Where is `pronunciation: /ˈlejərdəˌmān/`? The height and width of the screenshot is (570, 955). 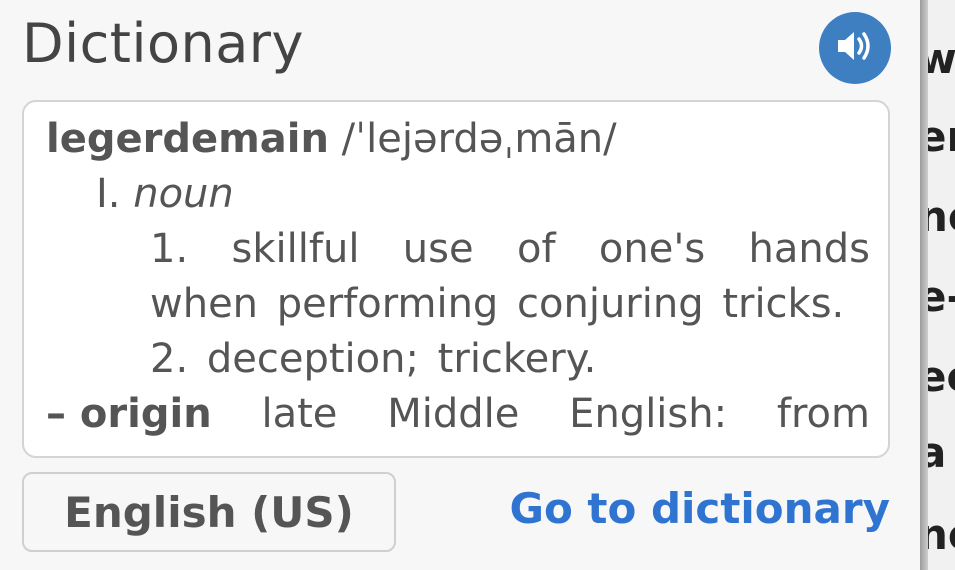 pronunciation: /ˈlejərdəˌmān/ is located at coordinates (479, 139).